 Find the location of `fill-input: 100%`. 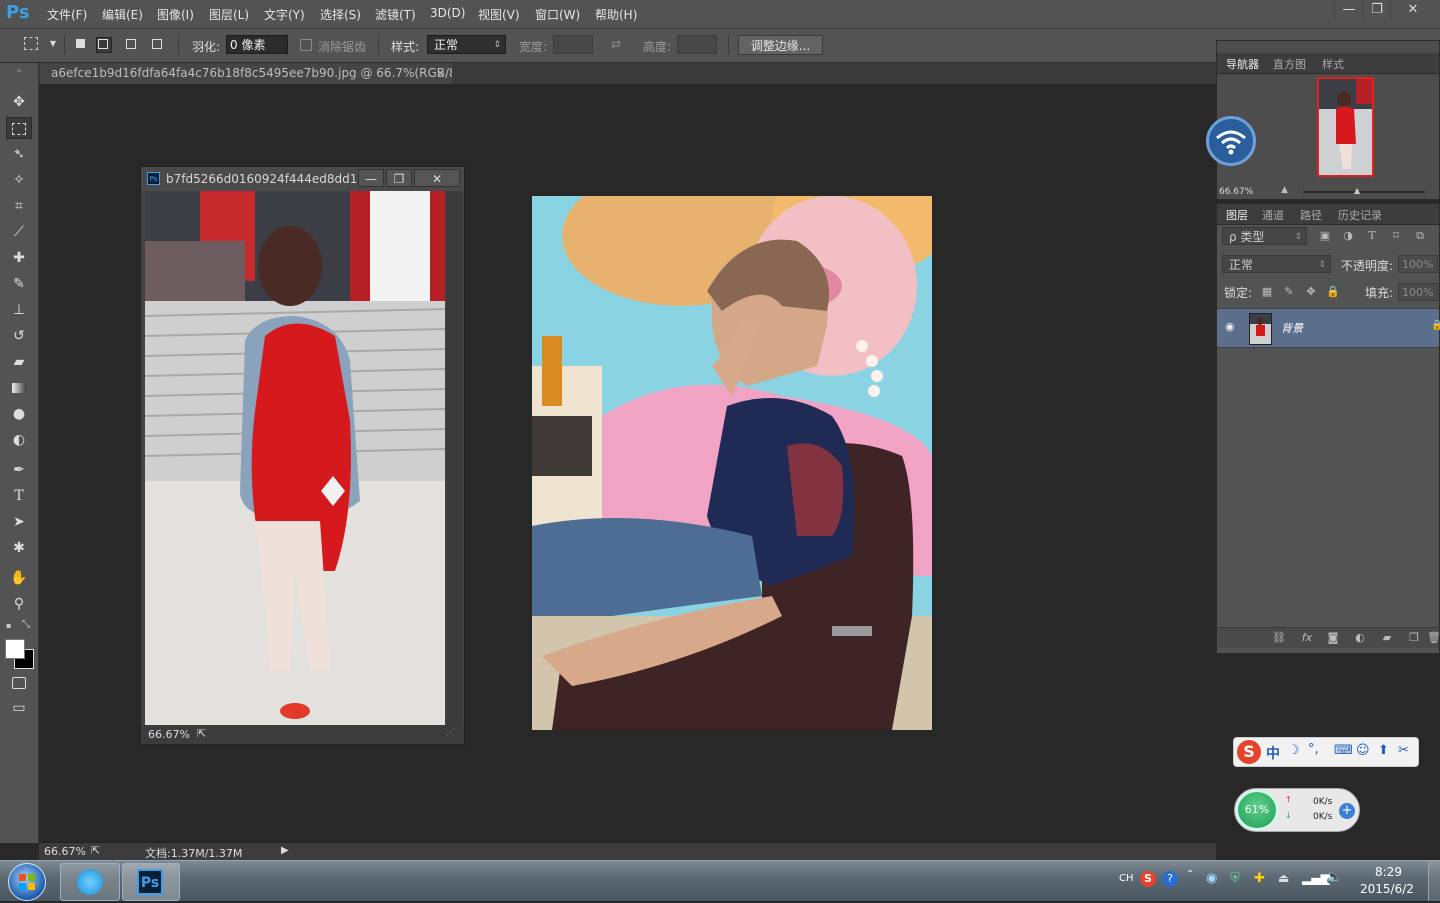

fill-input: 100% is located at coordinates (1418, 292).